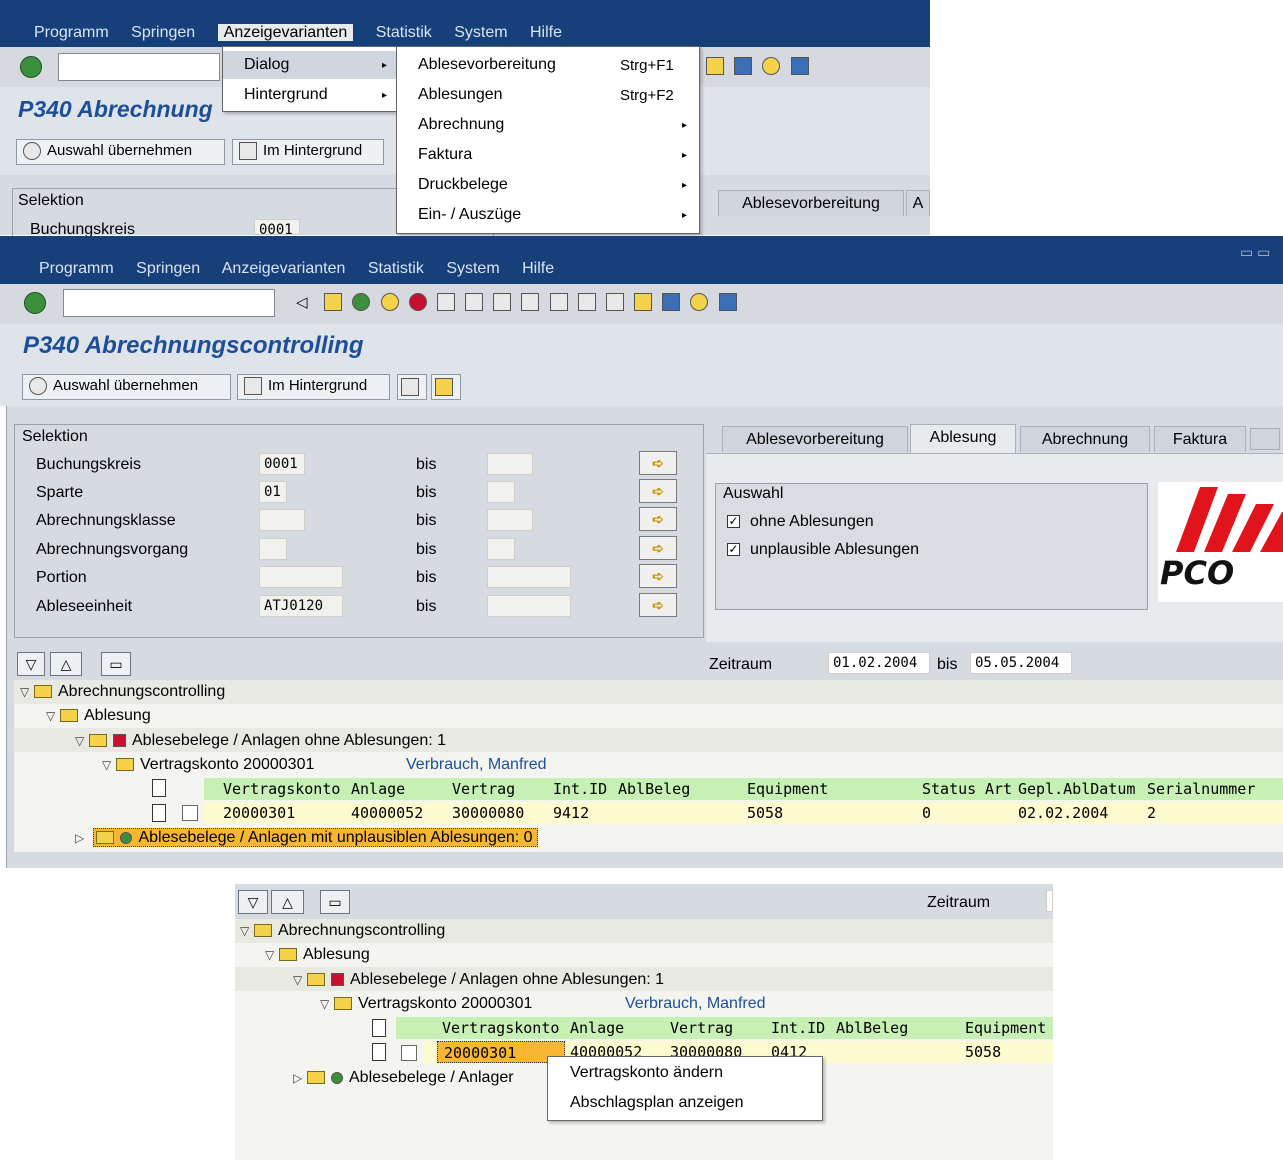 Image resolution: width=1283 pixels, height=1160 pixels. I want to click on zeitraum-from-field: 01.02.2004, so click(879, 663).